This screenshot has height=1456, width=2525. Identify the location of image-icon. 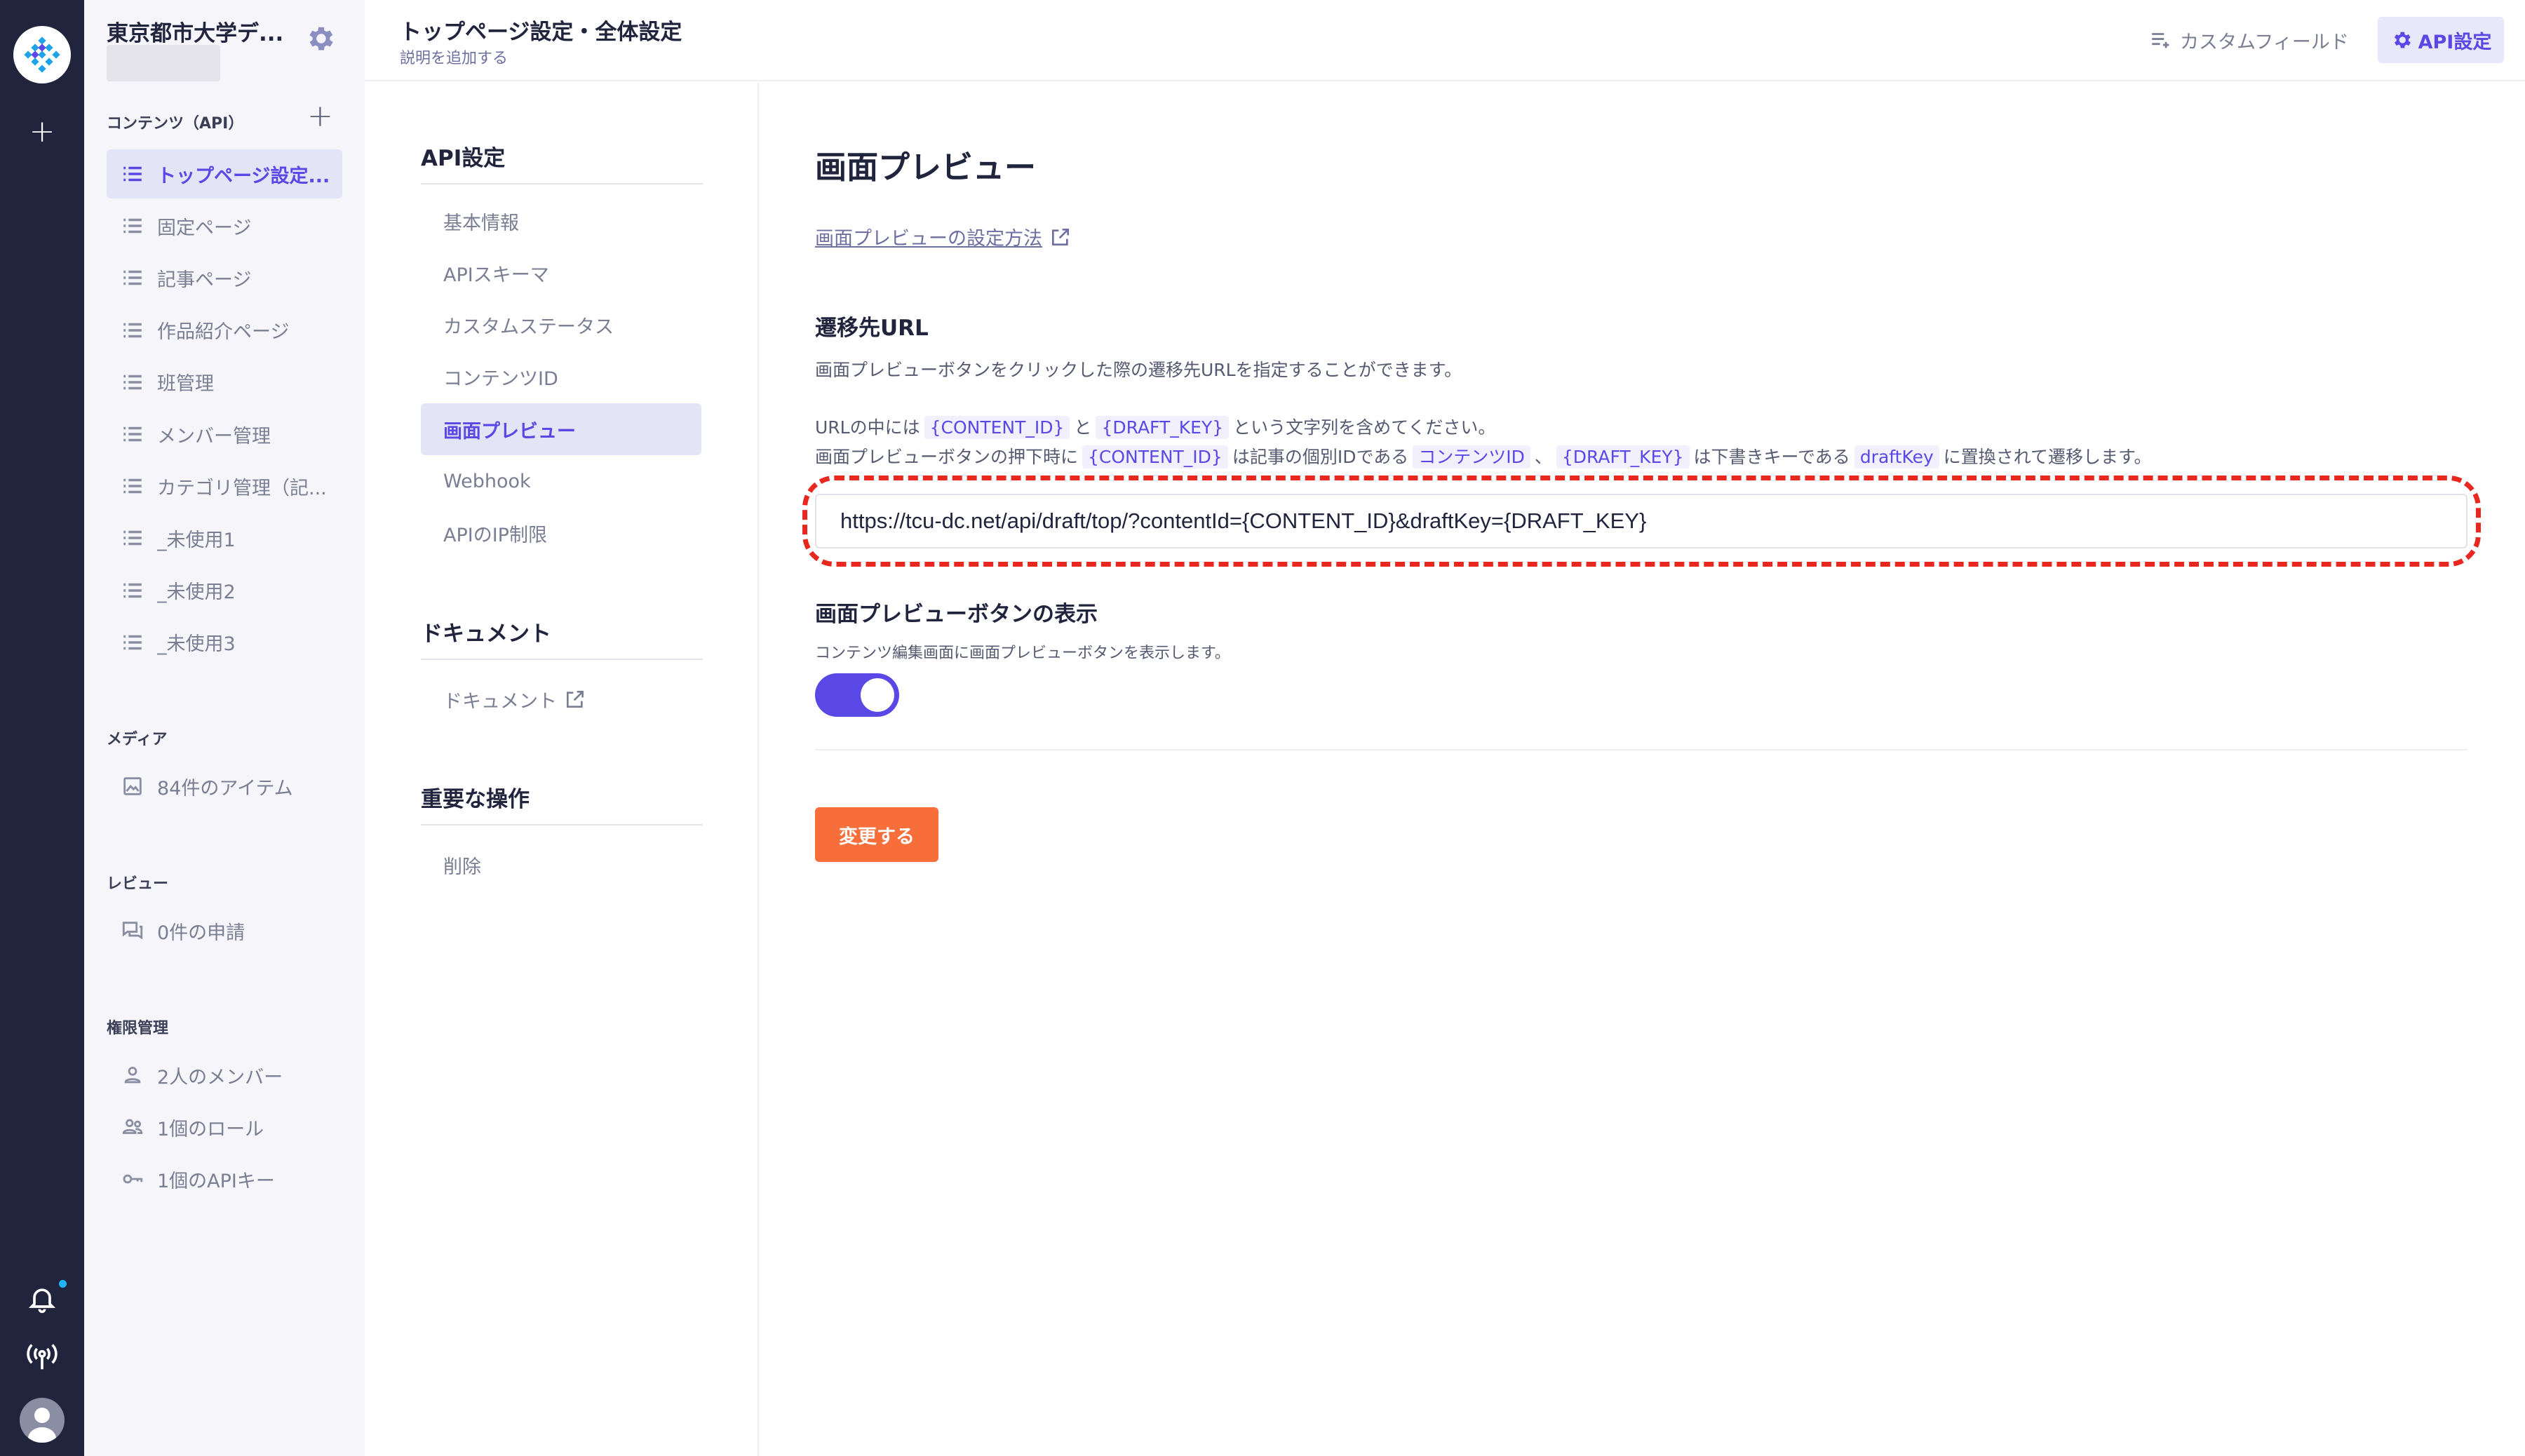
(132, 786).